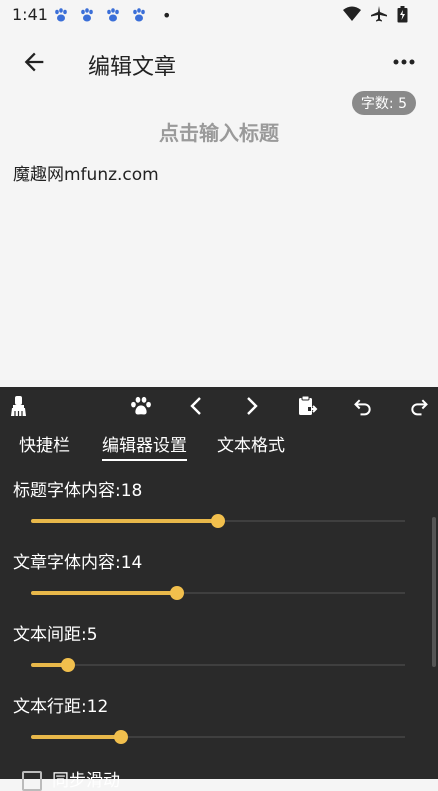  I want to click on chevron-right-icon, so click(252, 406).